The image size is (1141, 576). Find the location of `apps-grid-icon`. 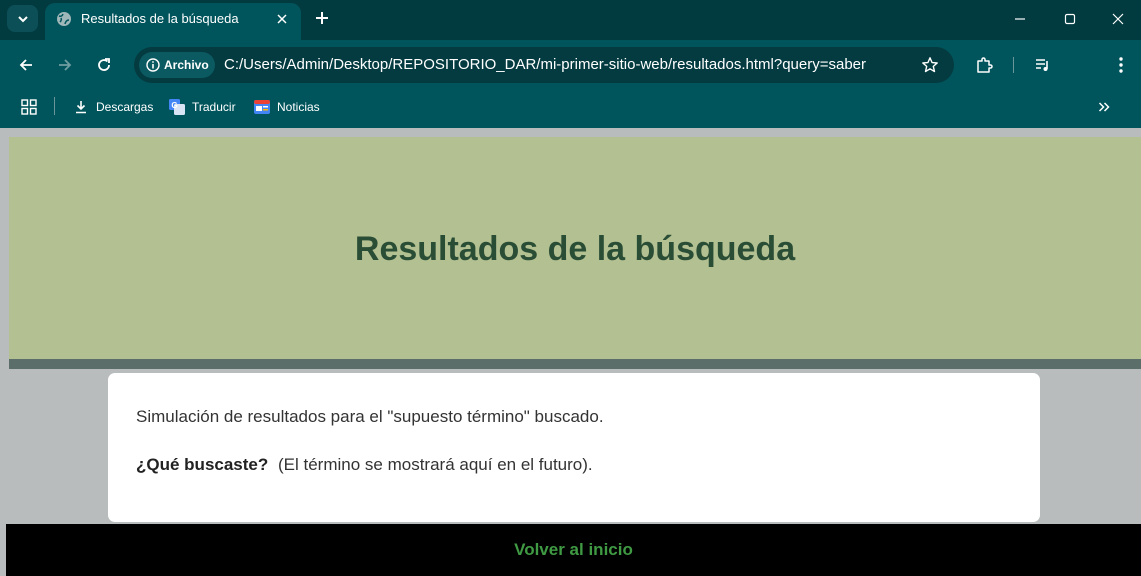

apps-grid-icon is located at coordinates (29, 107).